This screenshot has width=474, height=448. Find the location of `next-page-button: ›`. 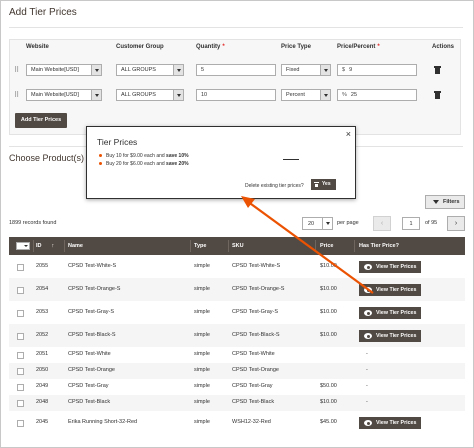

next-page-button: › is located at coordinates (456, 223).